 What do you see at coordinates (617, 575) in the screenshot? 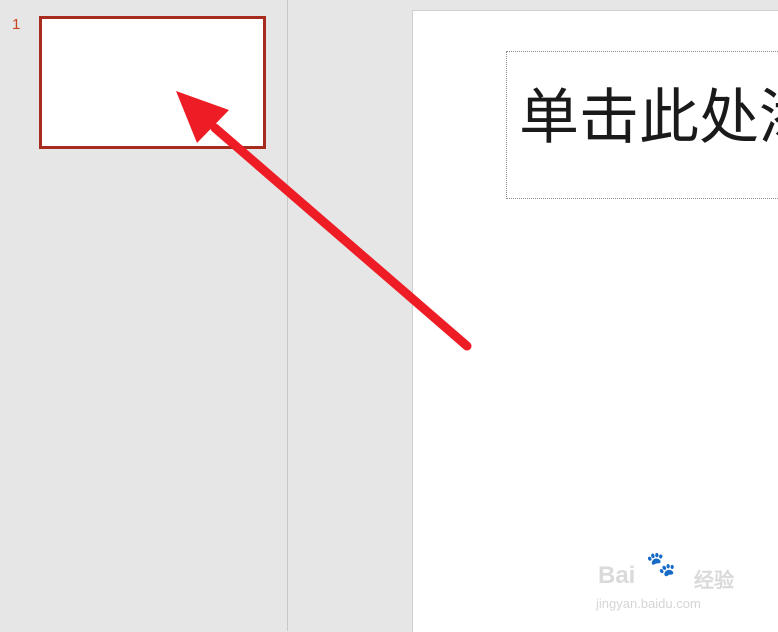
I see `watermark-brand: Bai` at bounding box center [617, 575].